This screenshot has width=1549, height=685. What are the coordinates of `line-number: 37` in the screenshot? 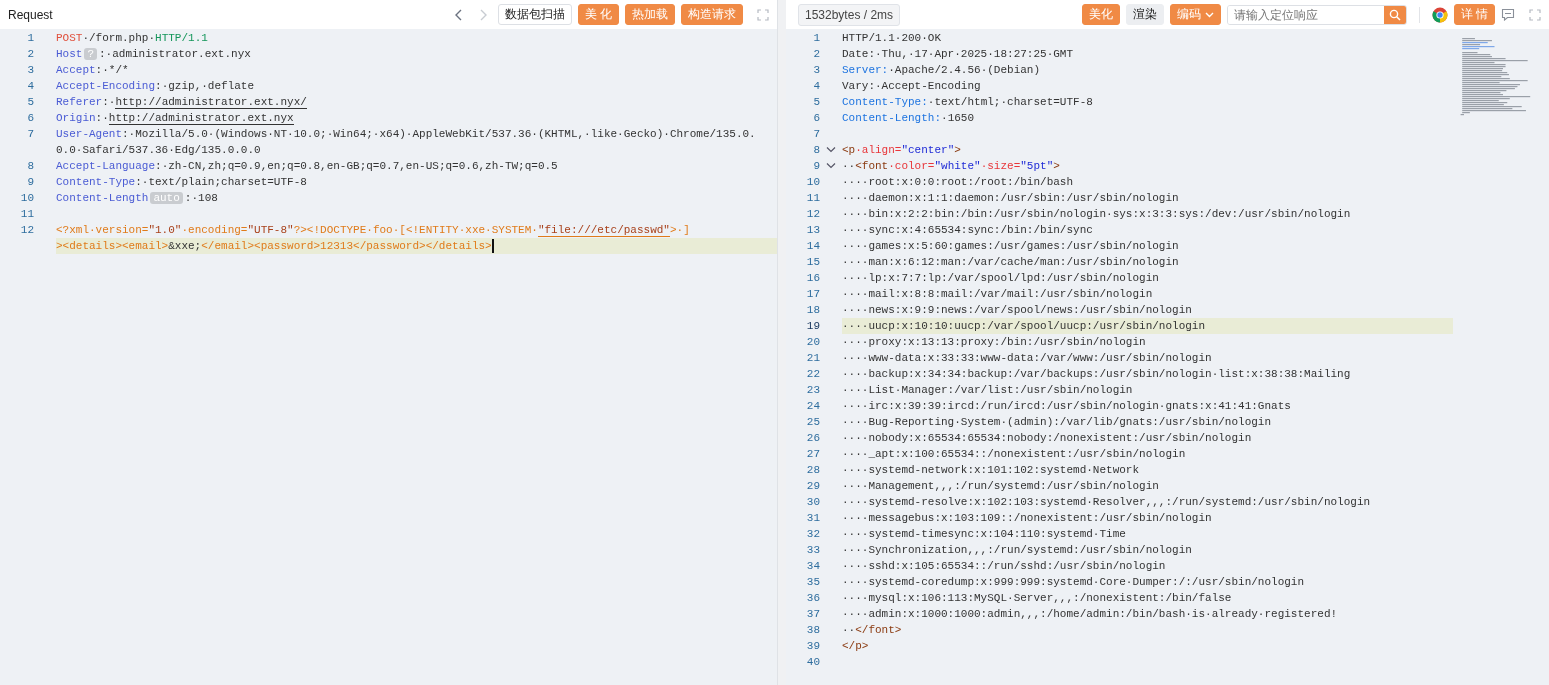 It's located at (812, 614).